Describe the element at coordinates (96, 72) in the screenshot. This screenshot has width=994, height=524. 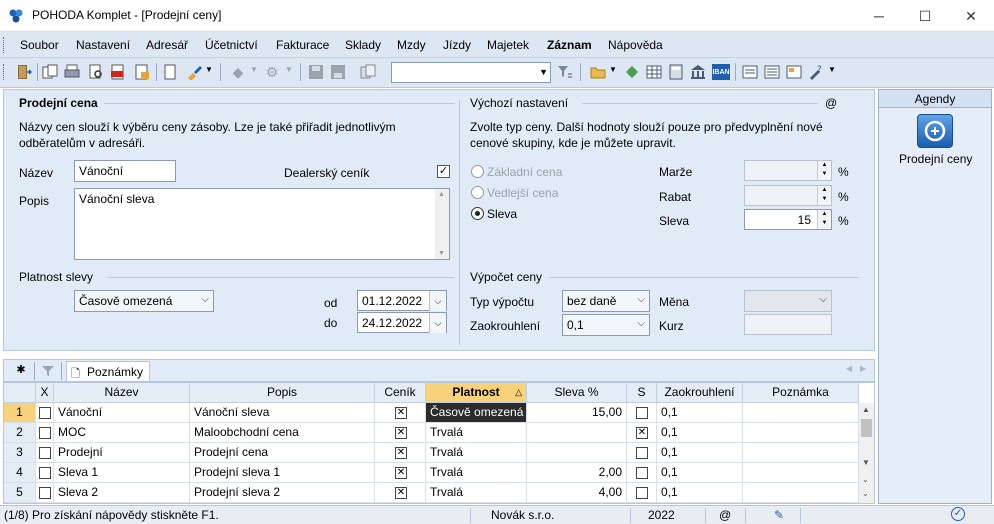
I see `print-preview-icon` at that location.